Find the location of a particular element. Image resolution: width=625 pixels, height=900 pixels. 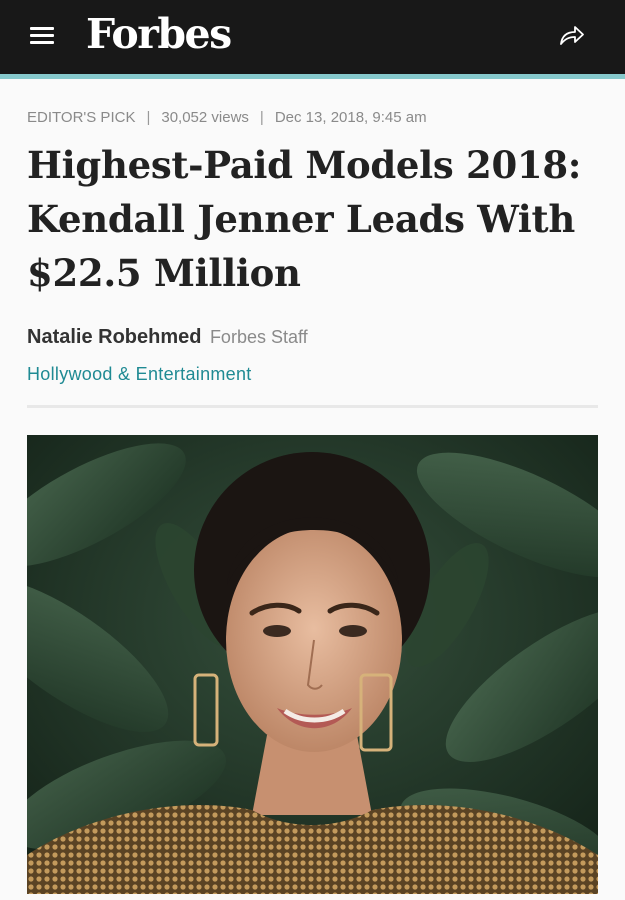

header-accent-stripe is located at coordinates (312, 76).